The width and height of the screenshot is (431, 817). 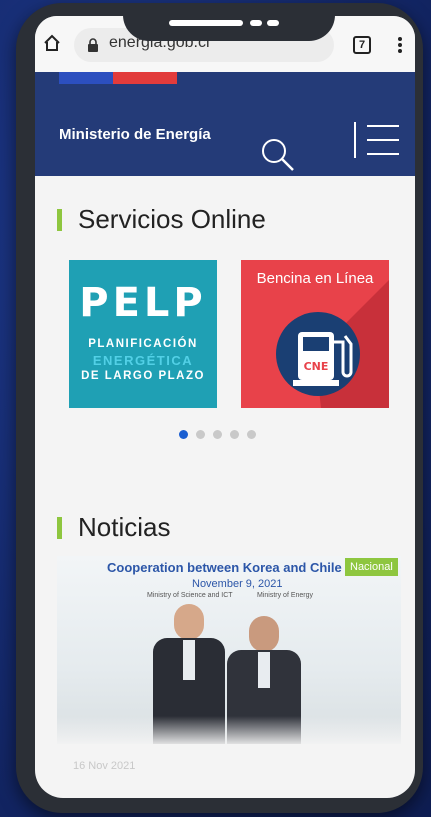 I want to click on carousel-indicator, so click(x=217, y=434).